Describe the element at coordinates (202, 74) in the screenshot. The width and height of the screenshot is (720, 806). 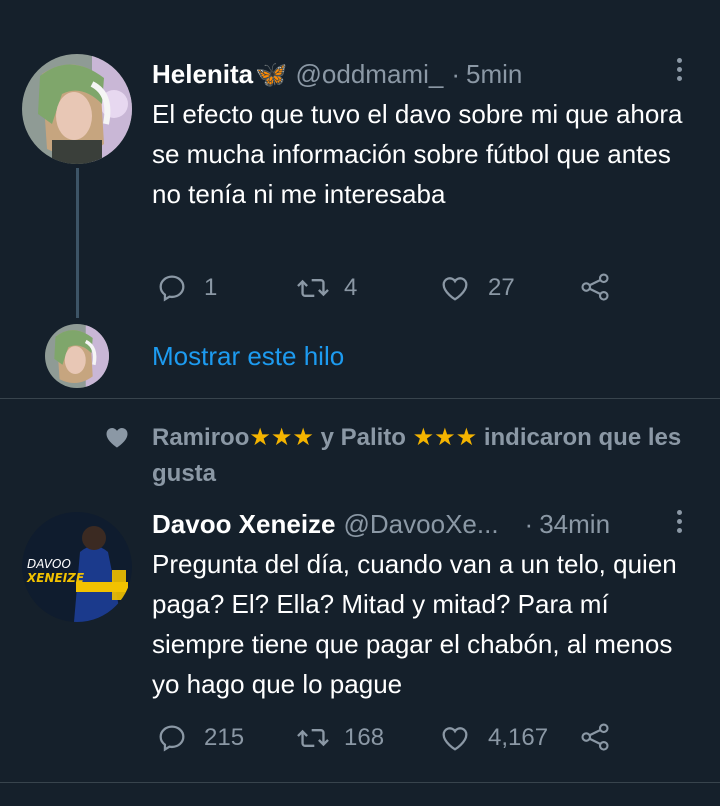
I see `author-name: Helenita` at that location.